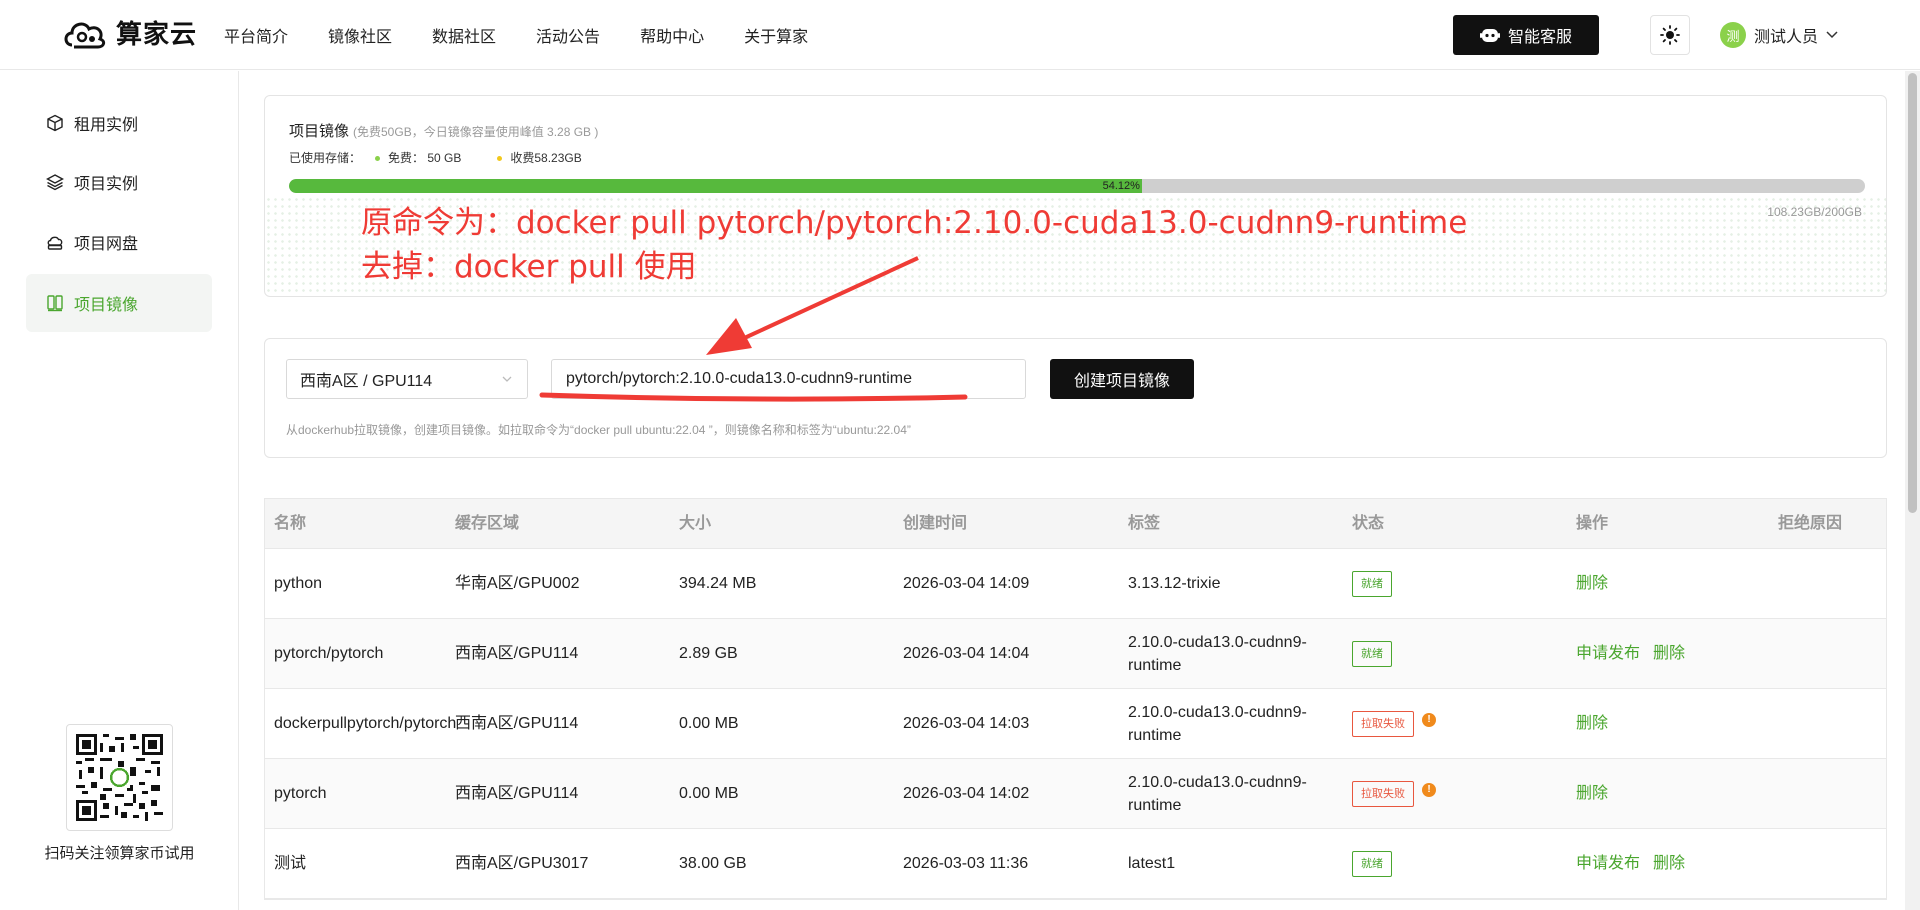 This screenshot has height=910, width=1920. What do you see at coordinates (378, 159) in the screenshot?
I see `free-dot-icon` at bounding box center [378, 159].